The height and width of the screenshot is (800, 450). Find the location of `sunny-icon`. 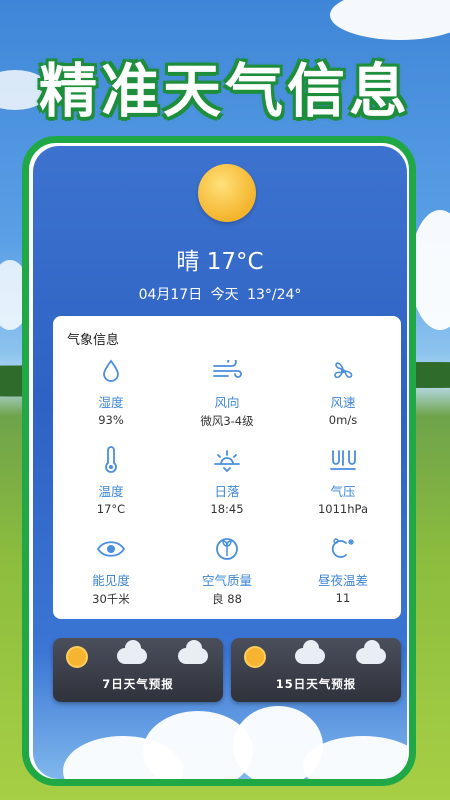

sunny-icon is located at coordinates (227, 193).